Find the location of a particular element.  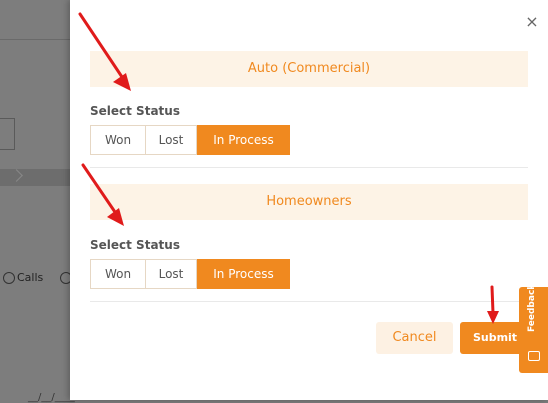

close-icon: × is located at coordinates (532, 22).